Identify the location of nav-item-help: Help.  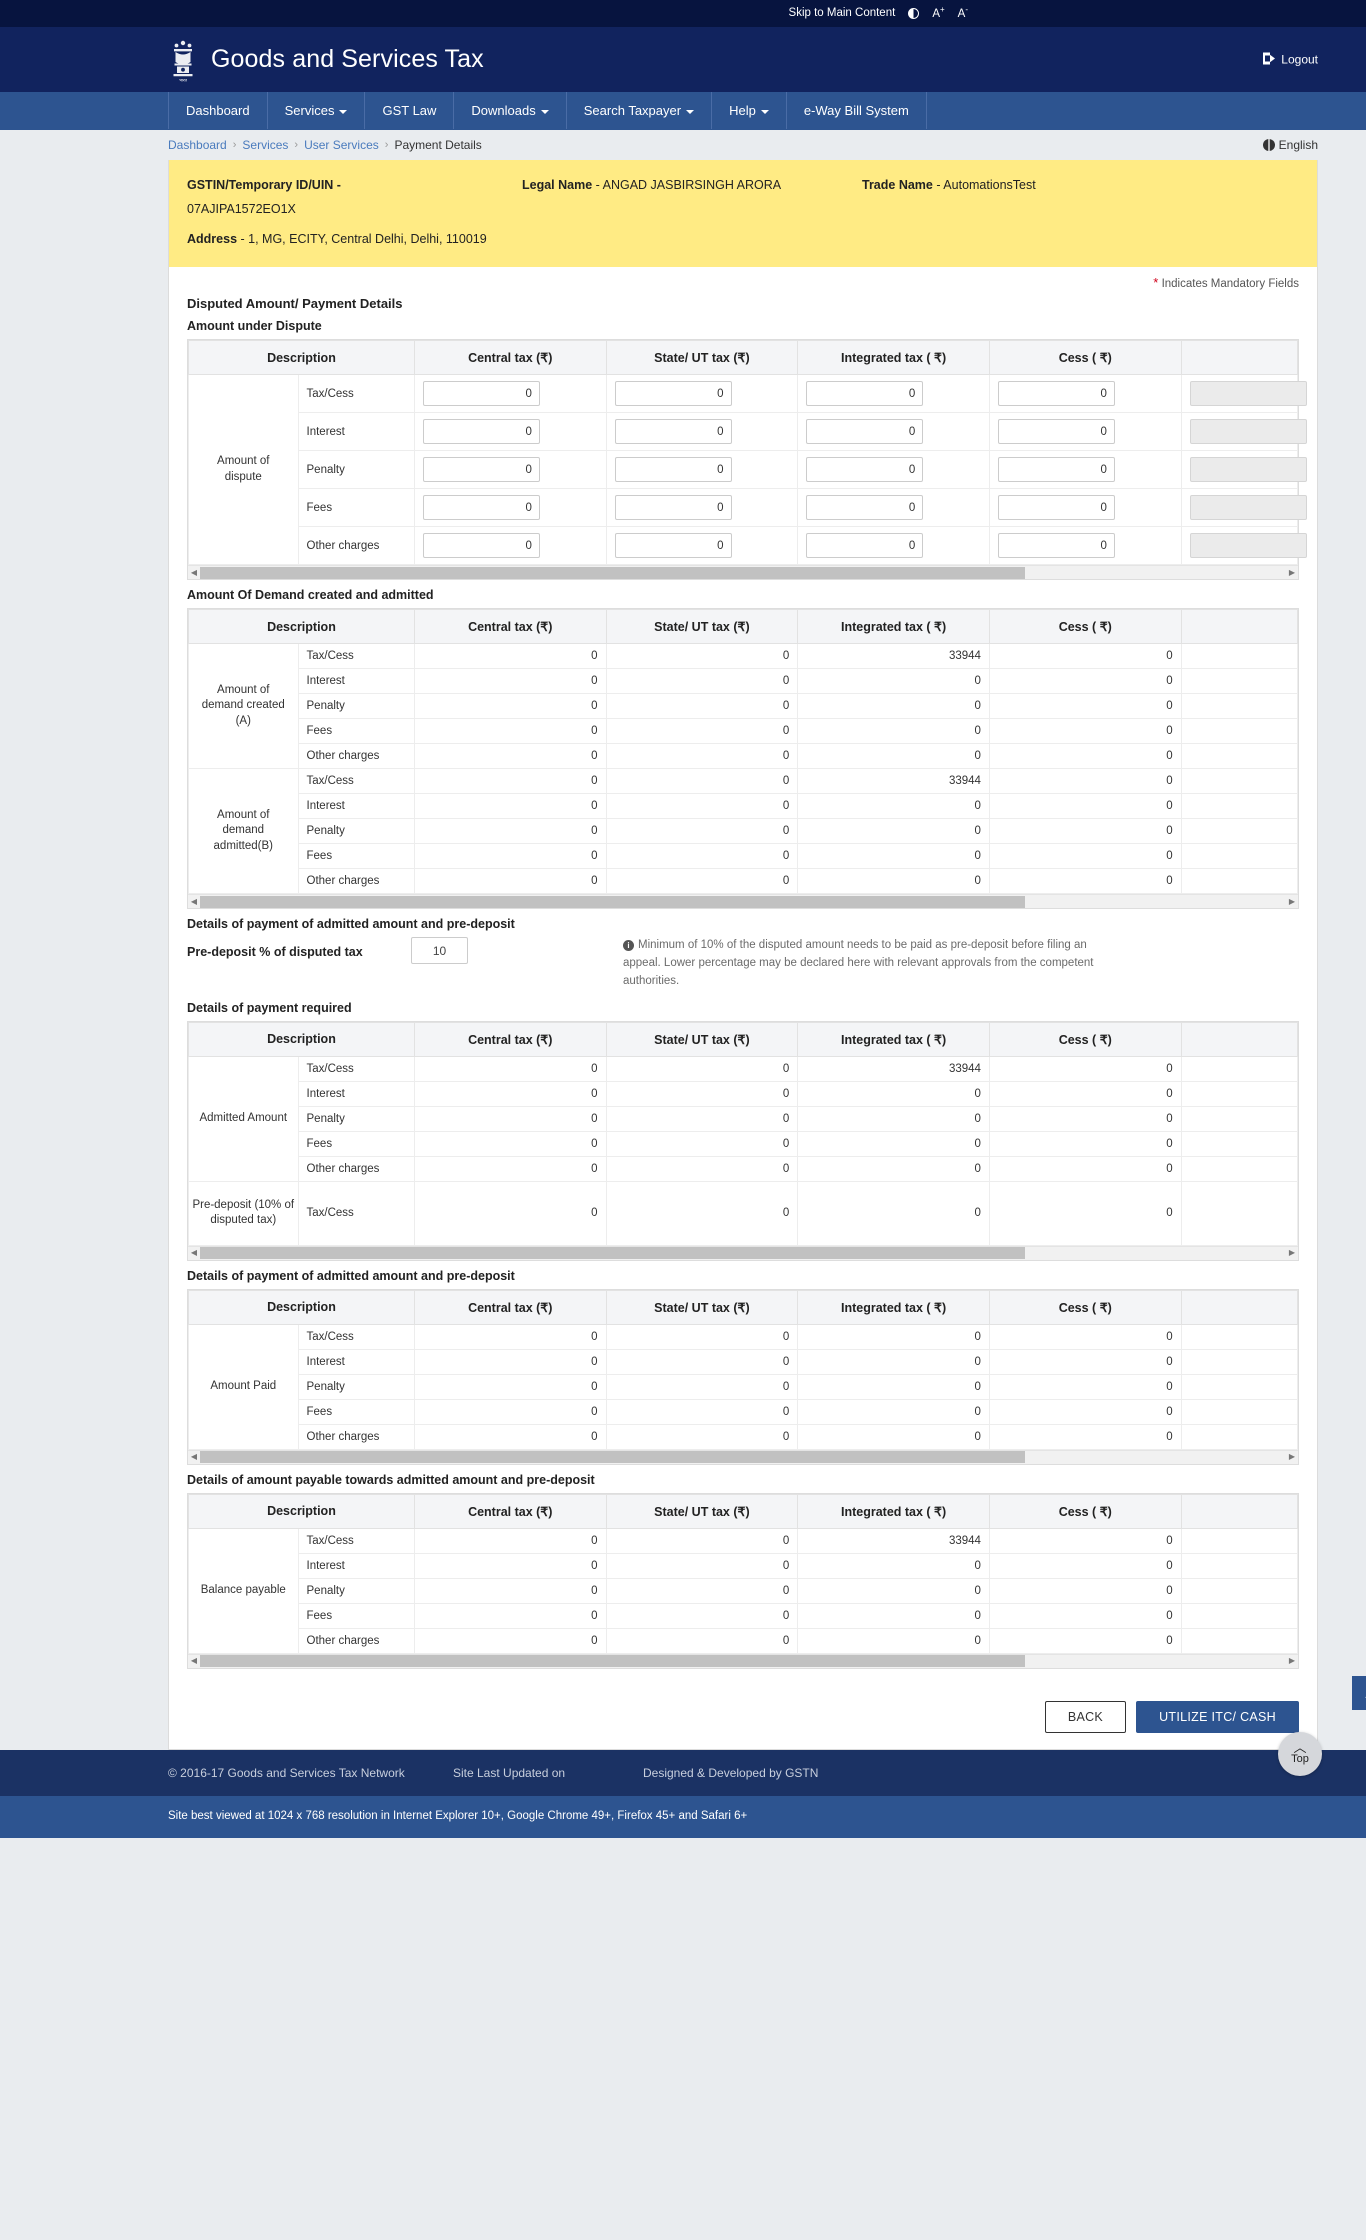
(749, 110).